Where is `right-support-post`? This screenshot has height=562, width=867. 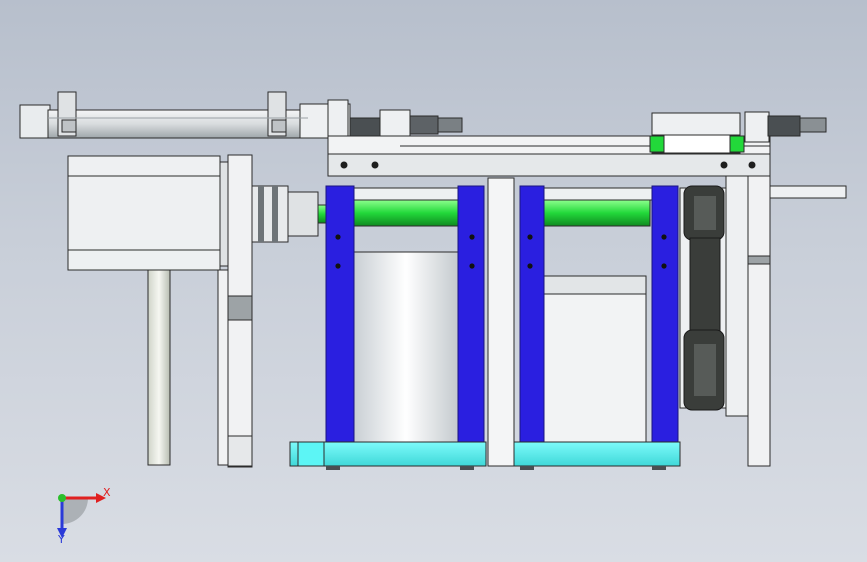
right-support-post is located at coordinates (748, 321).